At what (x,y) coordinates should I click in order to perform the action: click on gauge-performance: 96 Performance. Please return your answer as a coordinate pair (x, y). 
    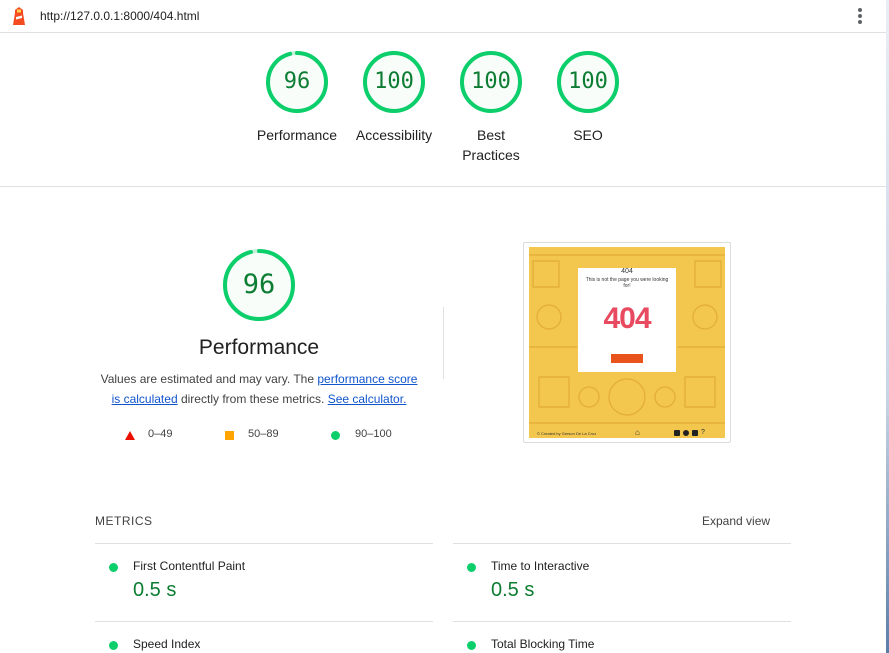
    Looking at the image, I should click on (297, 97).